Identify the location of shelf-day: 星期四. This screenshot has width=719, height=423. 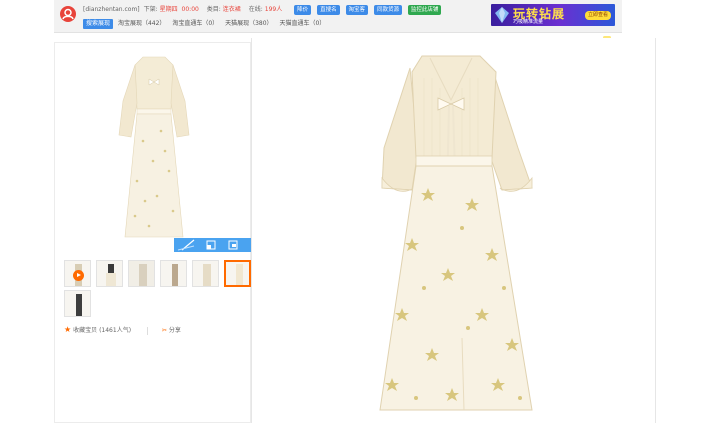
(168, 9).